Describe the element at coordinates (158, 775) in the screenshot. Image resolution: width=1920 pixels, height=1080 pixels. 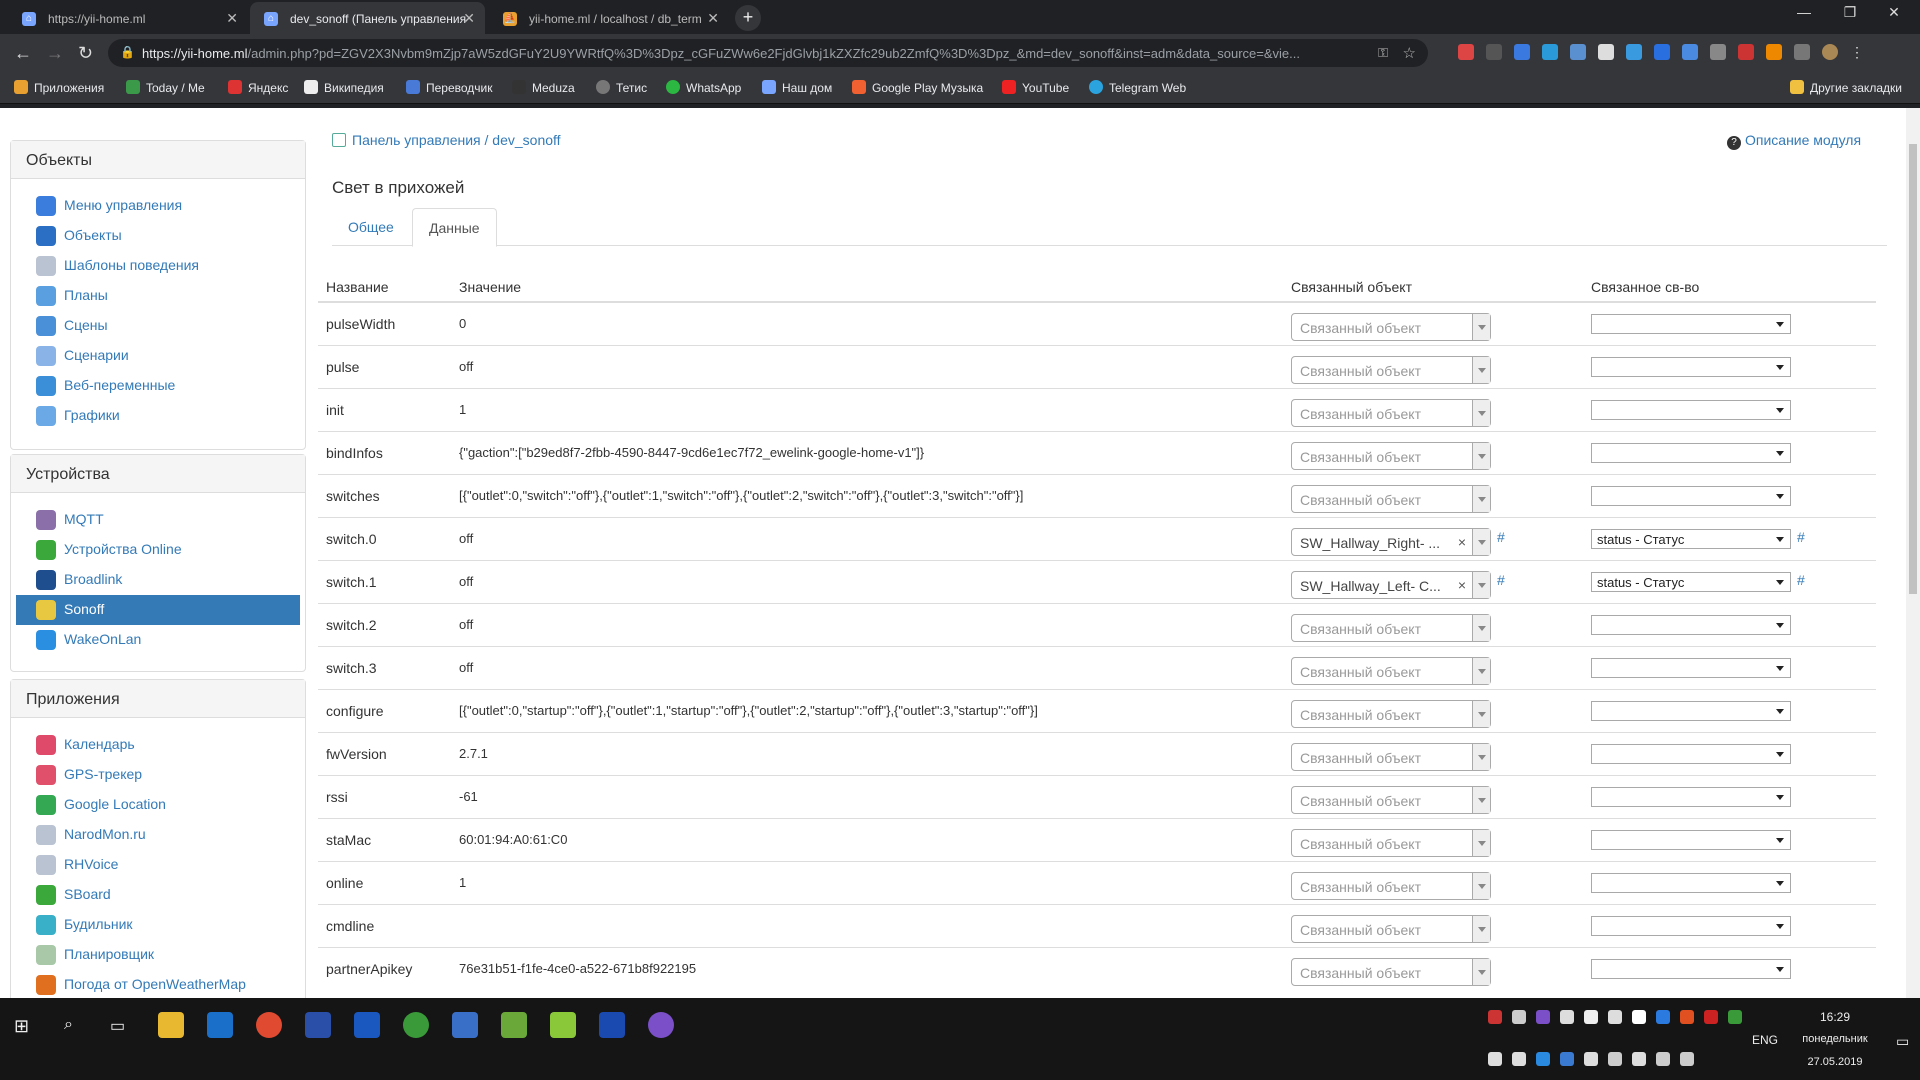
I see `sidebar-item: GPS-трекер` at that location.